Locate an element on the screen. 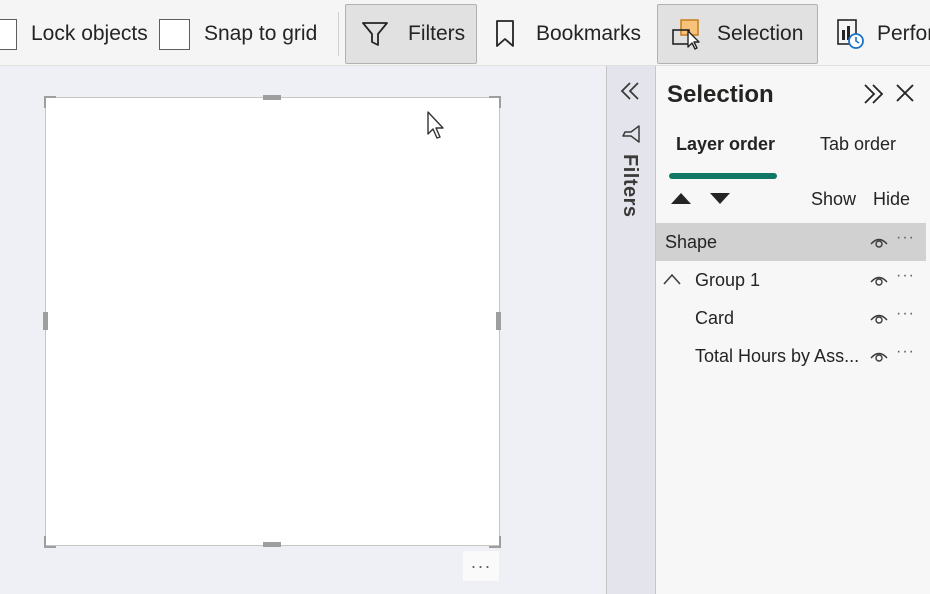  resize-handle-top is located at coordinates (272, 97).